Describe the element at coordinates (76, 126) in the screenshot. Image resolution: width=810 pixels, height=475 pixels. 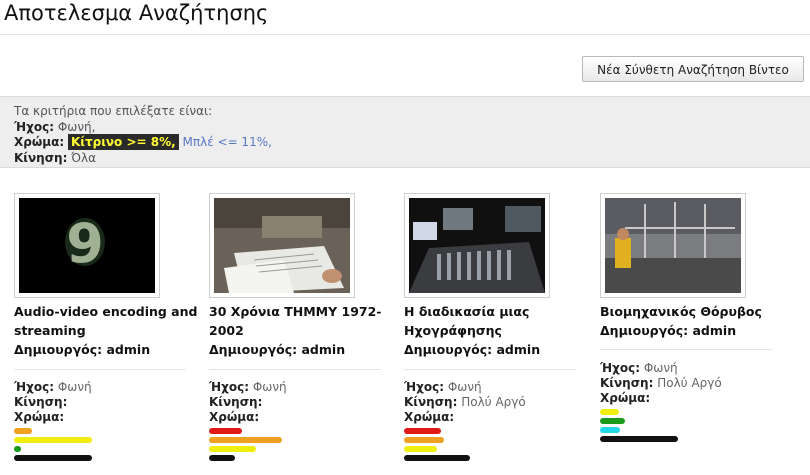
I see `criteria-sound-value: Φωνή,` at that location.